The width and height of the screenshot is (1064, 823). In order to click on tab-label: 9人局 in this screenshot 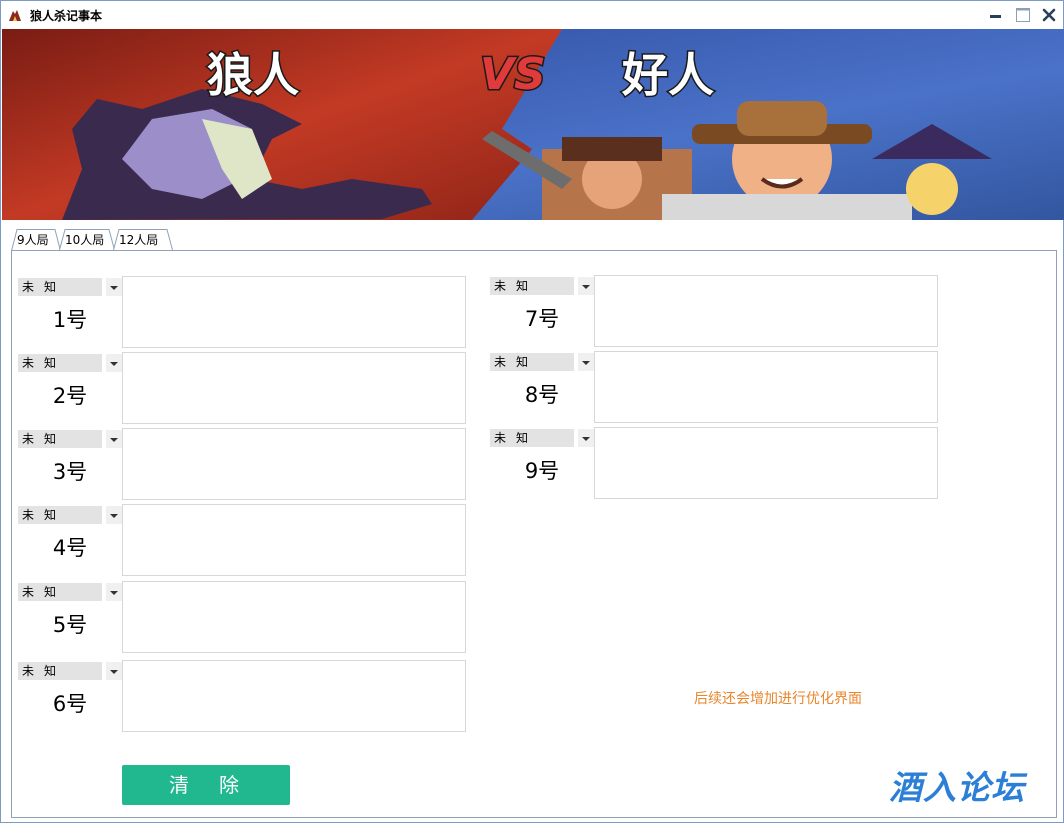, I will do `click(33, 240)`.